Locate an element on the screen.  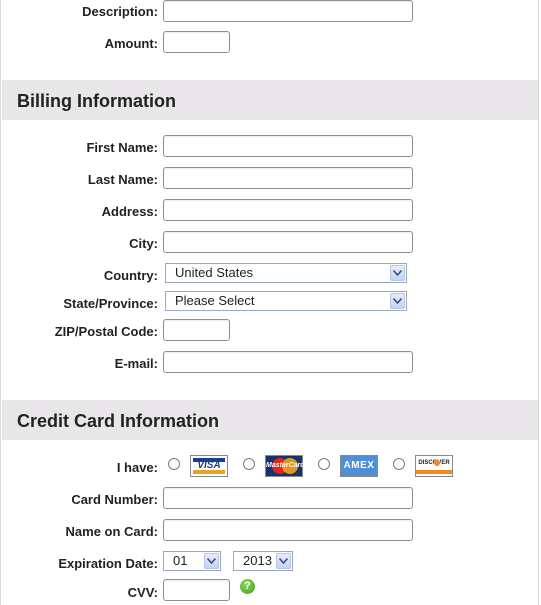
state-label: State/Province: is located at coordinates (110, 303).